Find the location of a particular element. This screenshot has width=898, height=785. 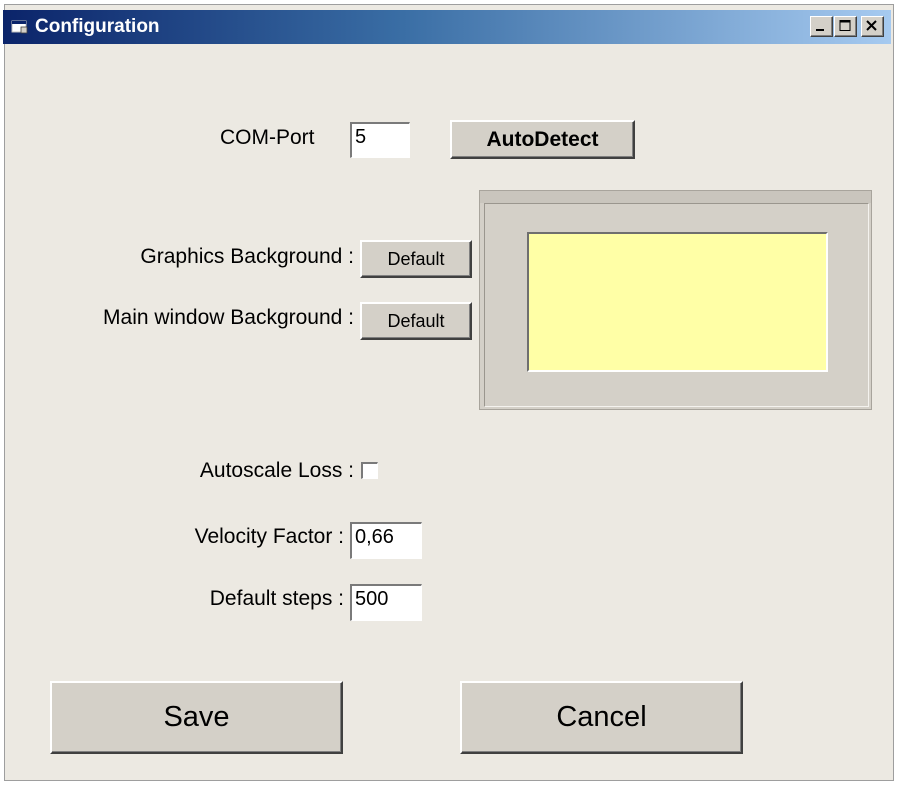

com-port-input: 5 is located at coordinates (380, 140).